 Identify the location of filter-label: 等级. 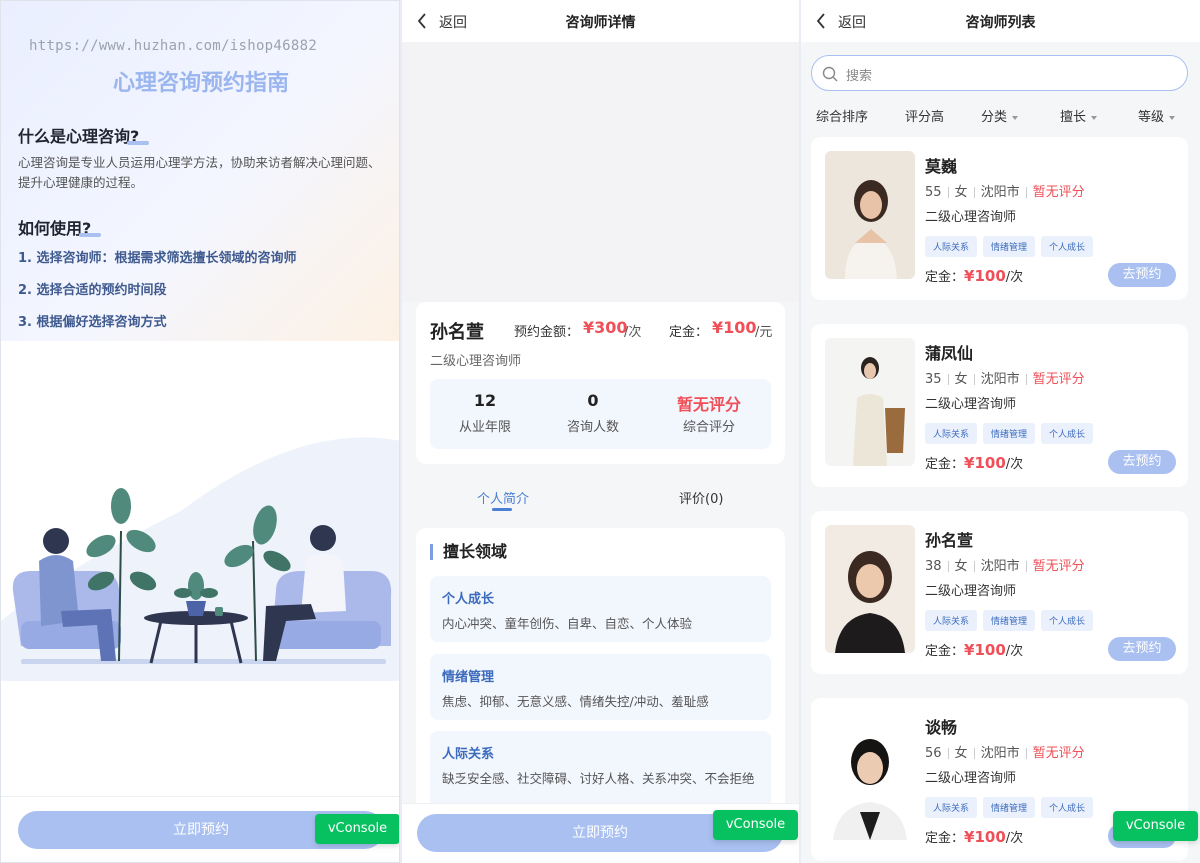
(1151, 117).